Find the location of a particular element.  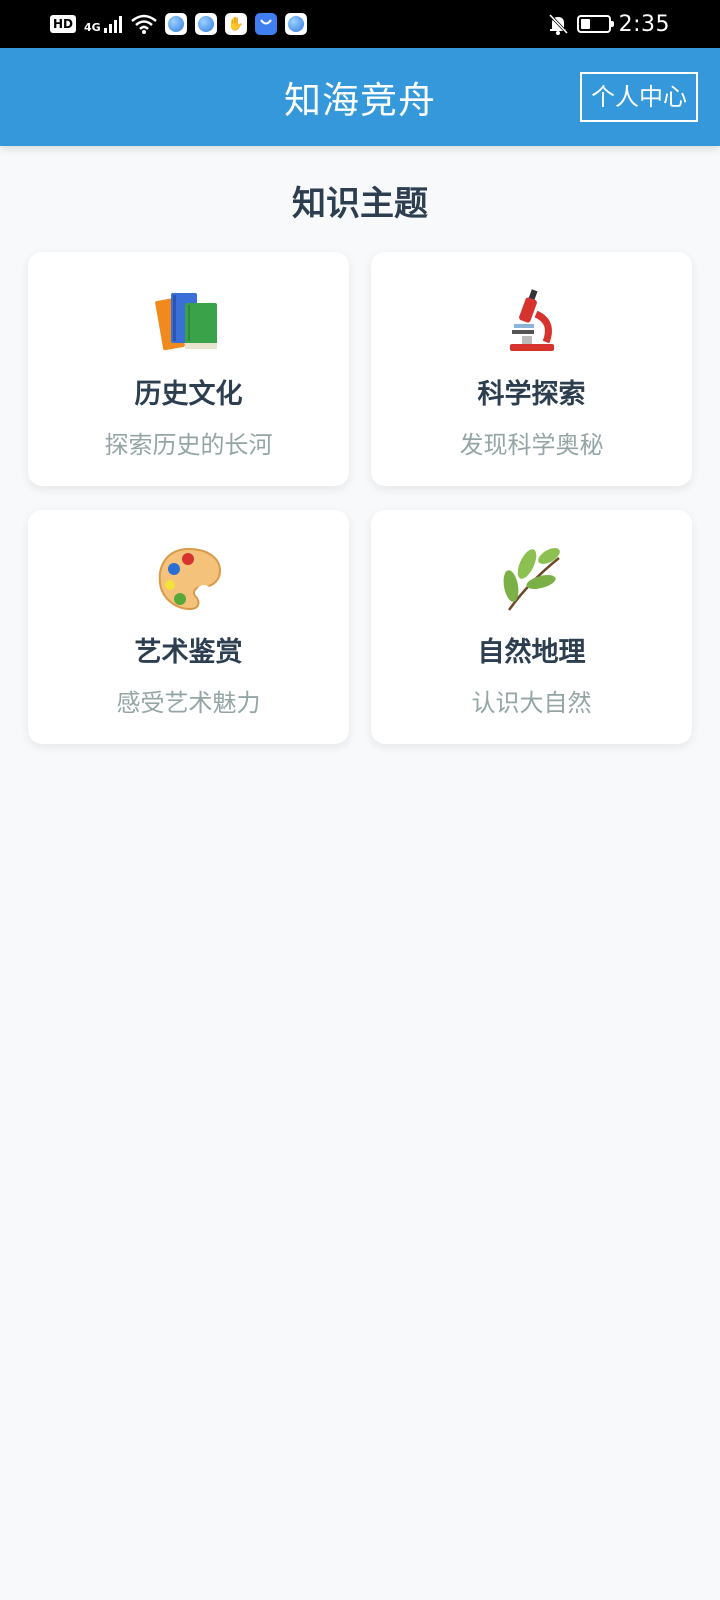

signal-icon: 4G is located at coordinates (103, 24).